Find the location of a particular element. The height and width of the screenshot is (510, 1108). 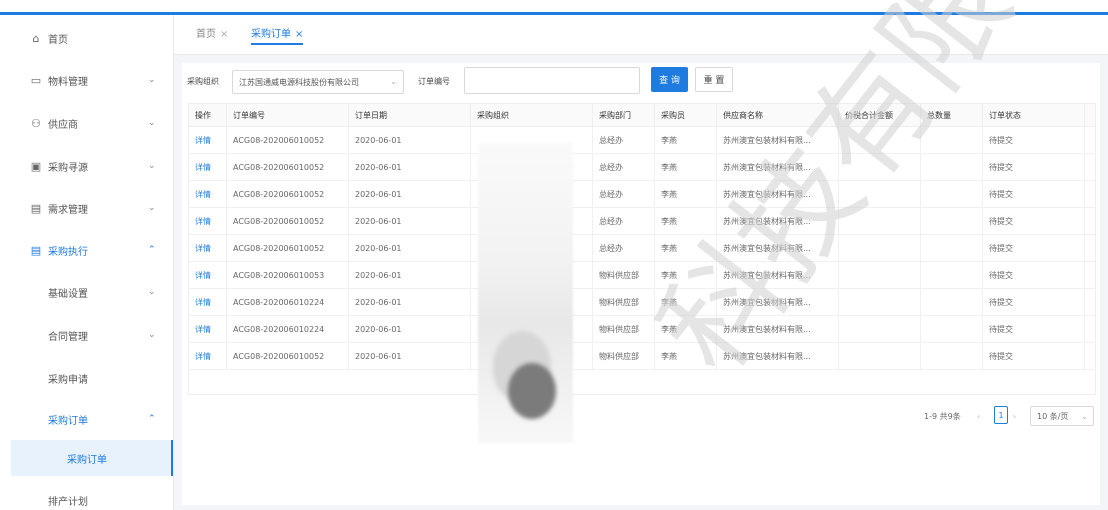

sidebar-item-purchase-order: 采购订单 is located at coordinates (92, 458).